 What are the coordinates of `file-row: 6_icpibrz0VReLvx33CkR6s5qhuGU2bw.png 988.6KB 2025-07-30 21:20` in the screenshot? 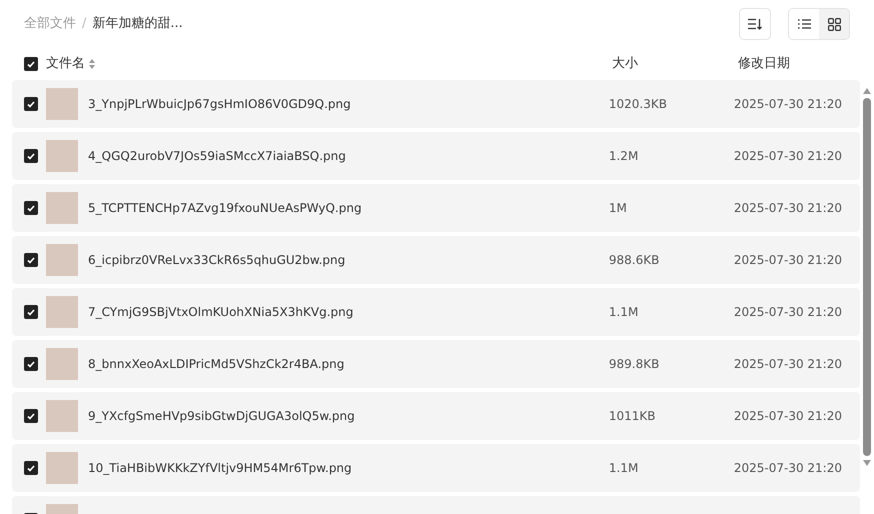 It's located at (436, 260).